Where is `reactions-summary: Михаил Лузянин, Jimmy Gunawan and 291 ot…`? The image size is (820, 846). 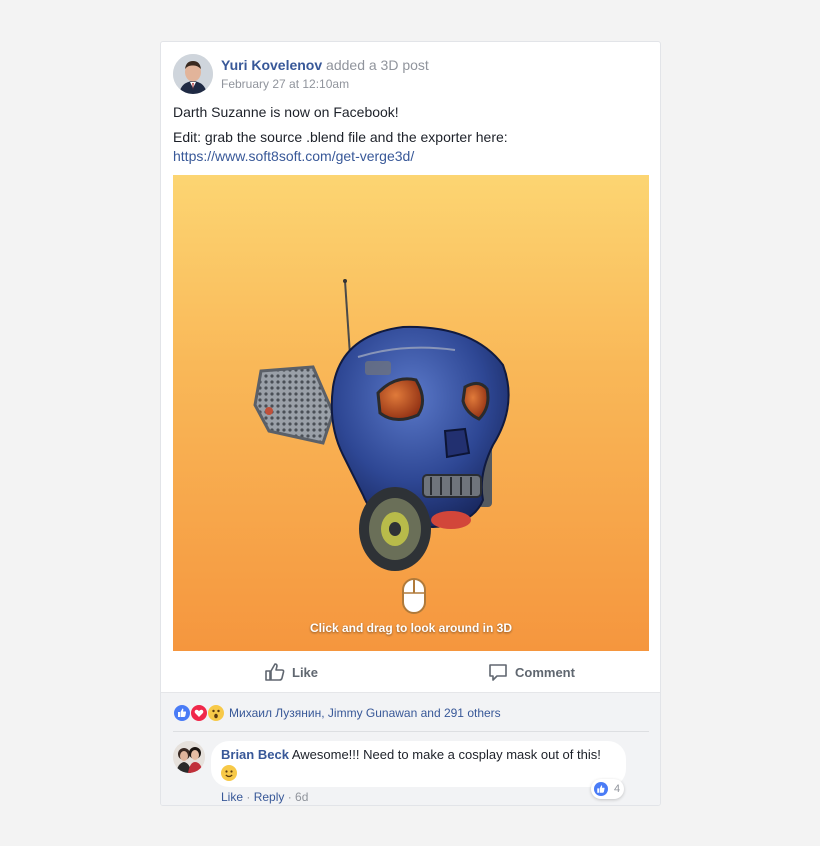 reactions-summary: Михаил Лузянин, Jimmy Gunawan and 291 ot… is located at coordinates (337, 713).